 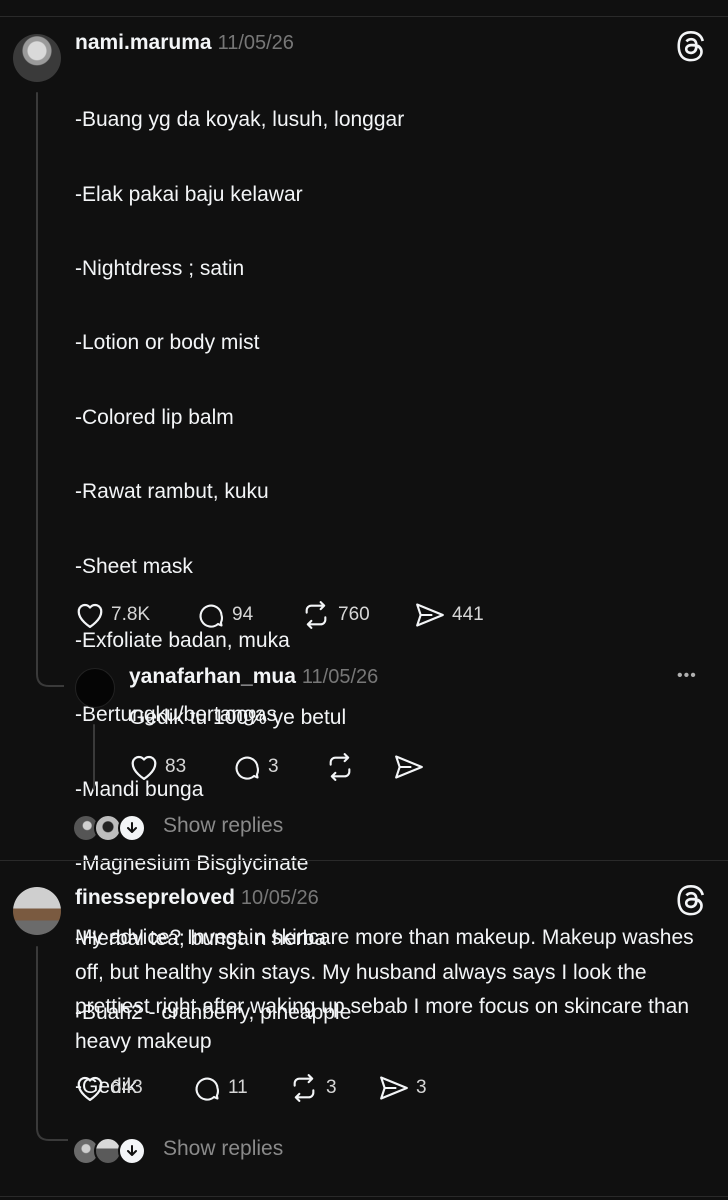 I want to click on share-button, so click(x=409, y=767).